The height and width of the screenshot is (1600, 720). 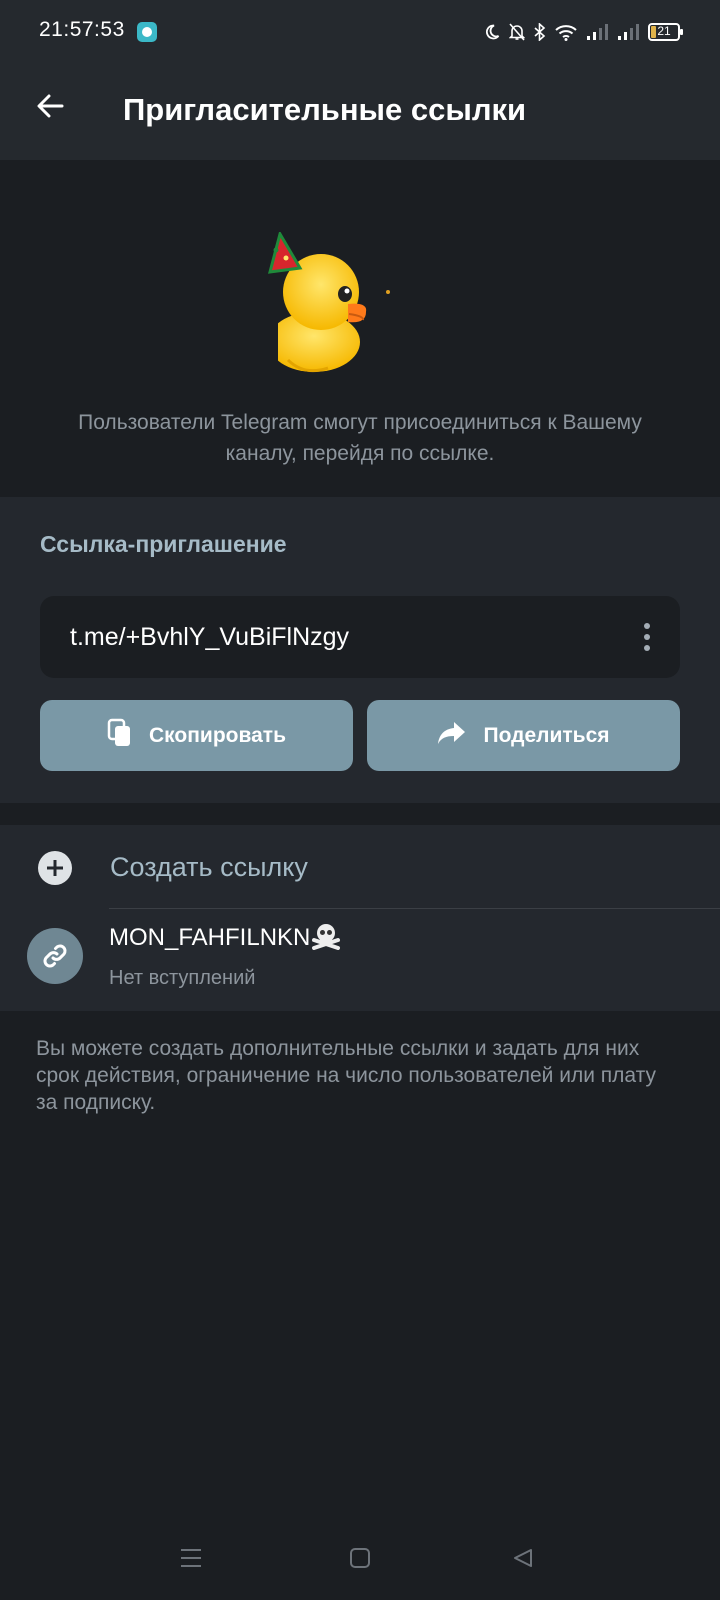 What do you see at coordinates (360, 960) in the screenshot?
I see `list-item: MON_FAHFILNKN Нет вступлений` at bounding box center [360, 960].